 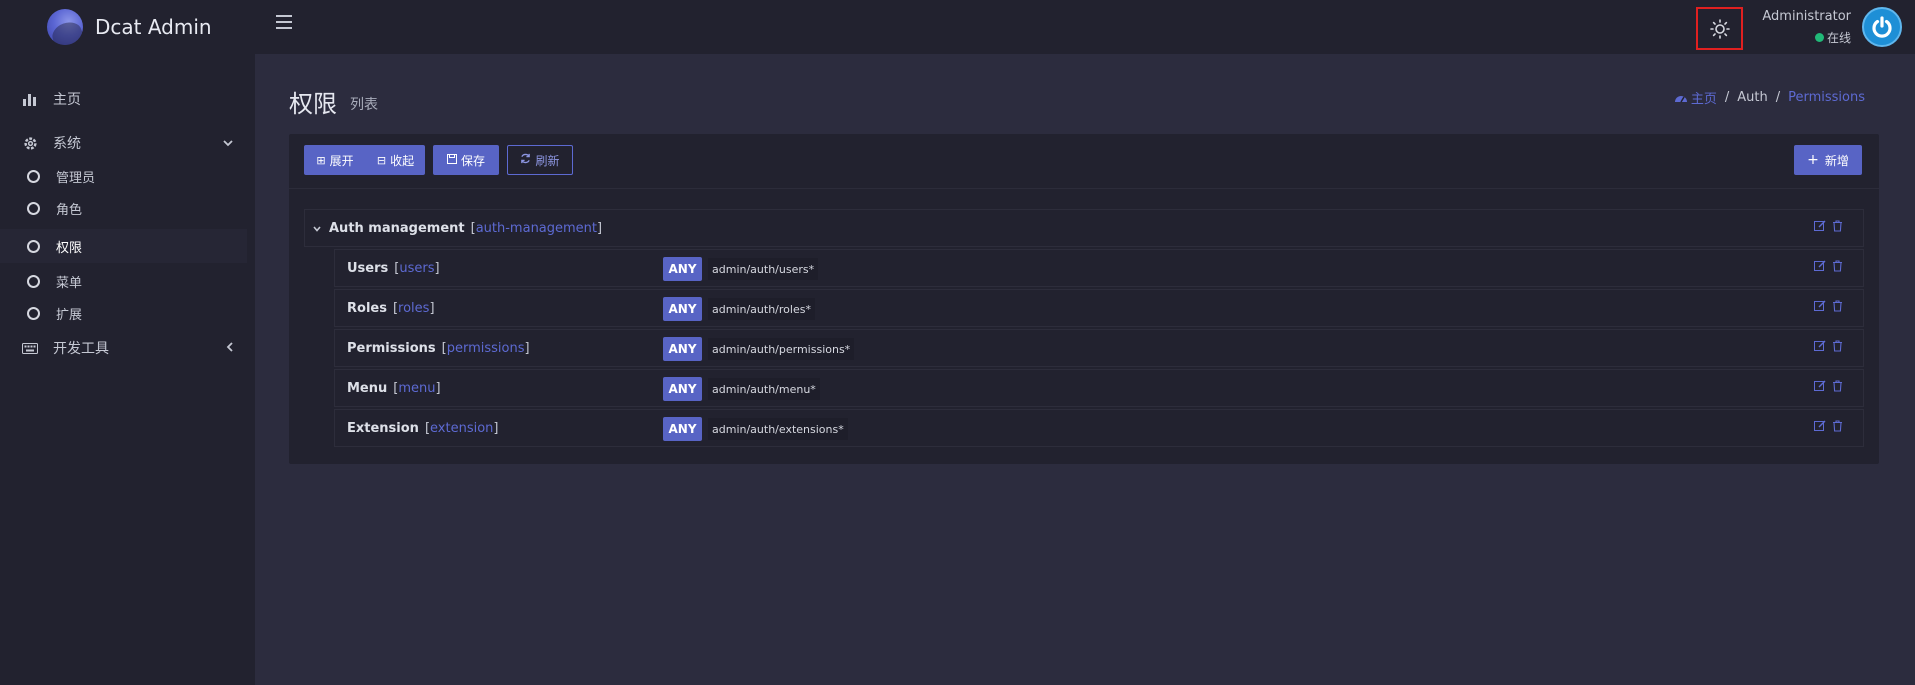 I want to click on sidebar-item-menu: 菜单, so click(x=123, y=281).